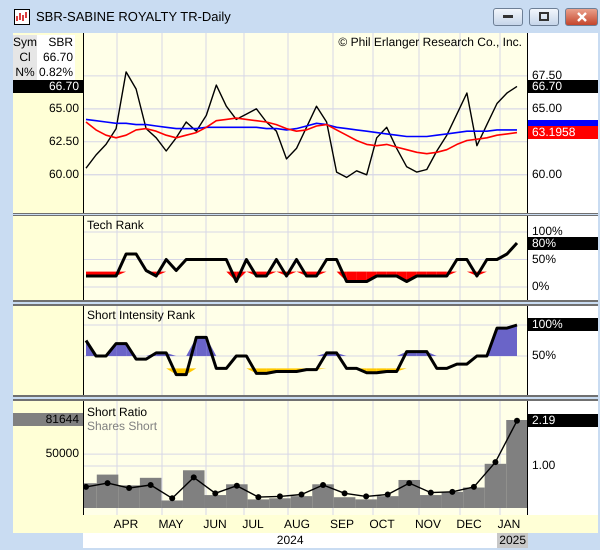 This screenshot has width=600, height=550. I want to click on chart-app-icon, so click(22, 16).